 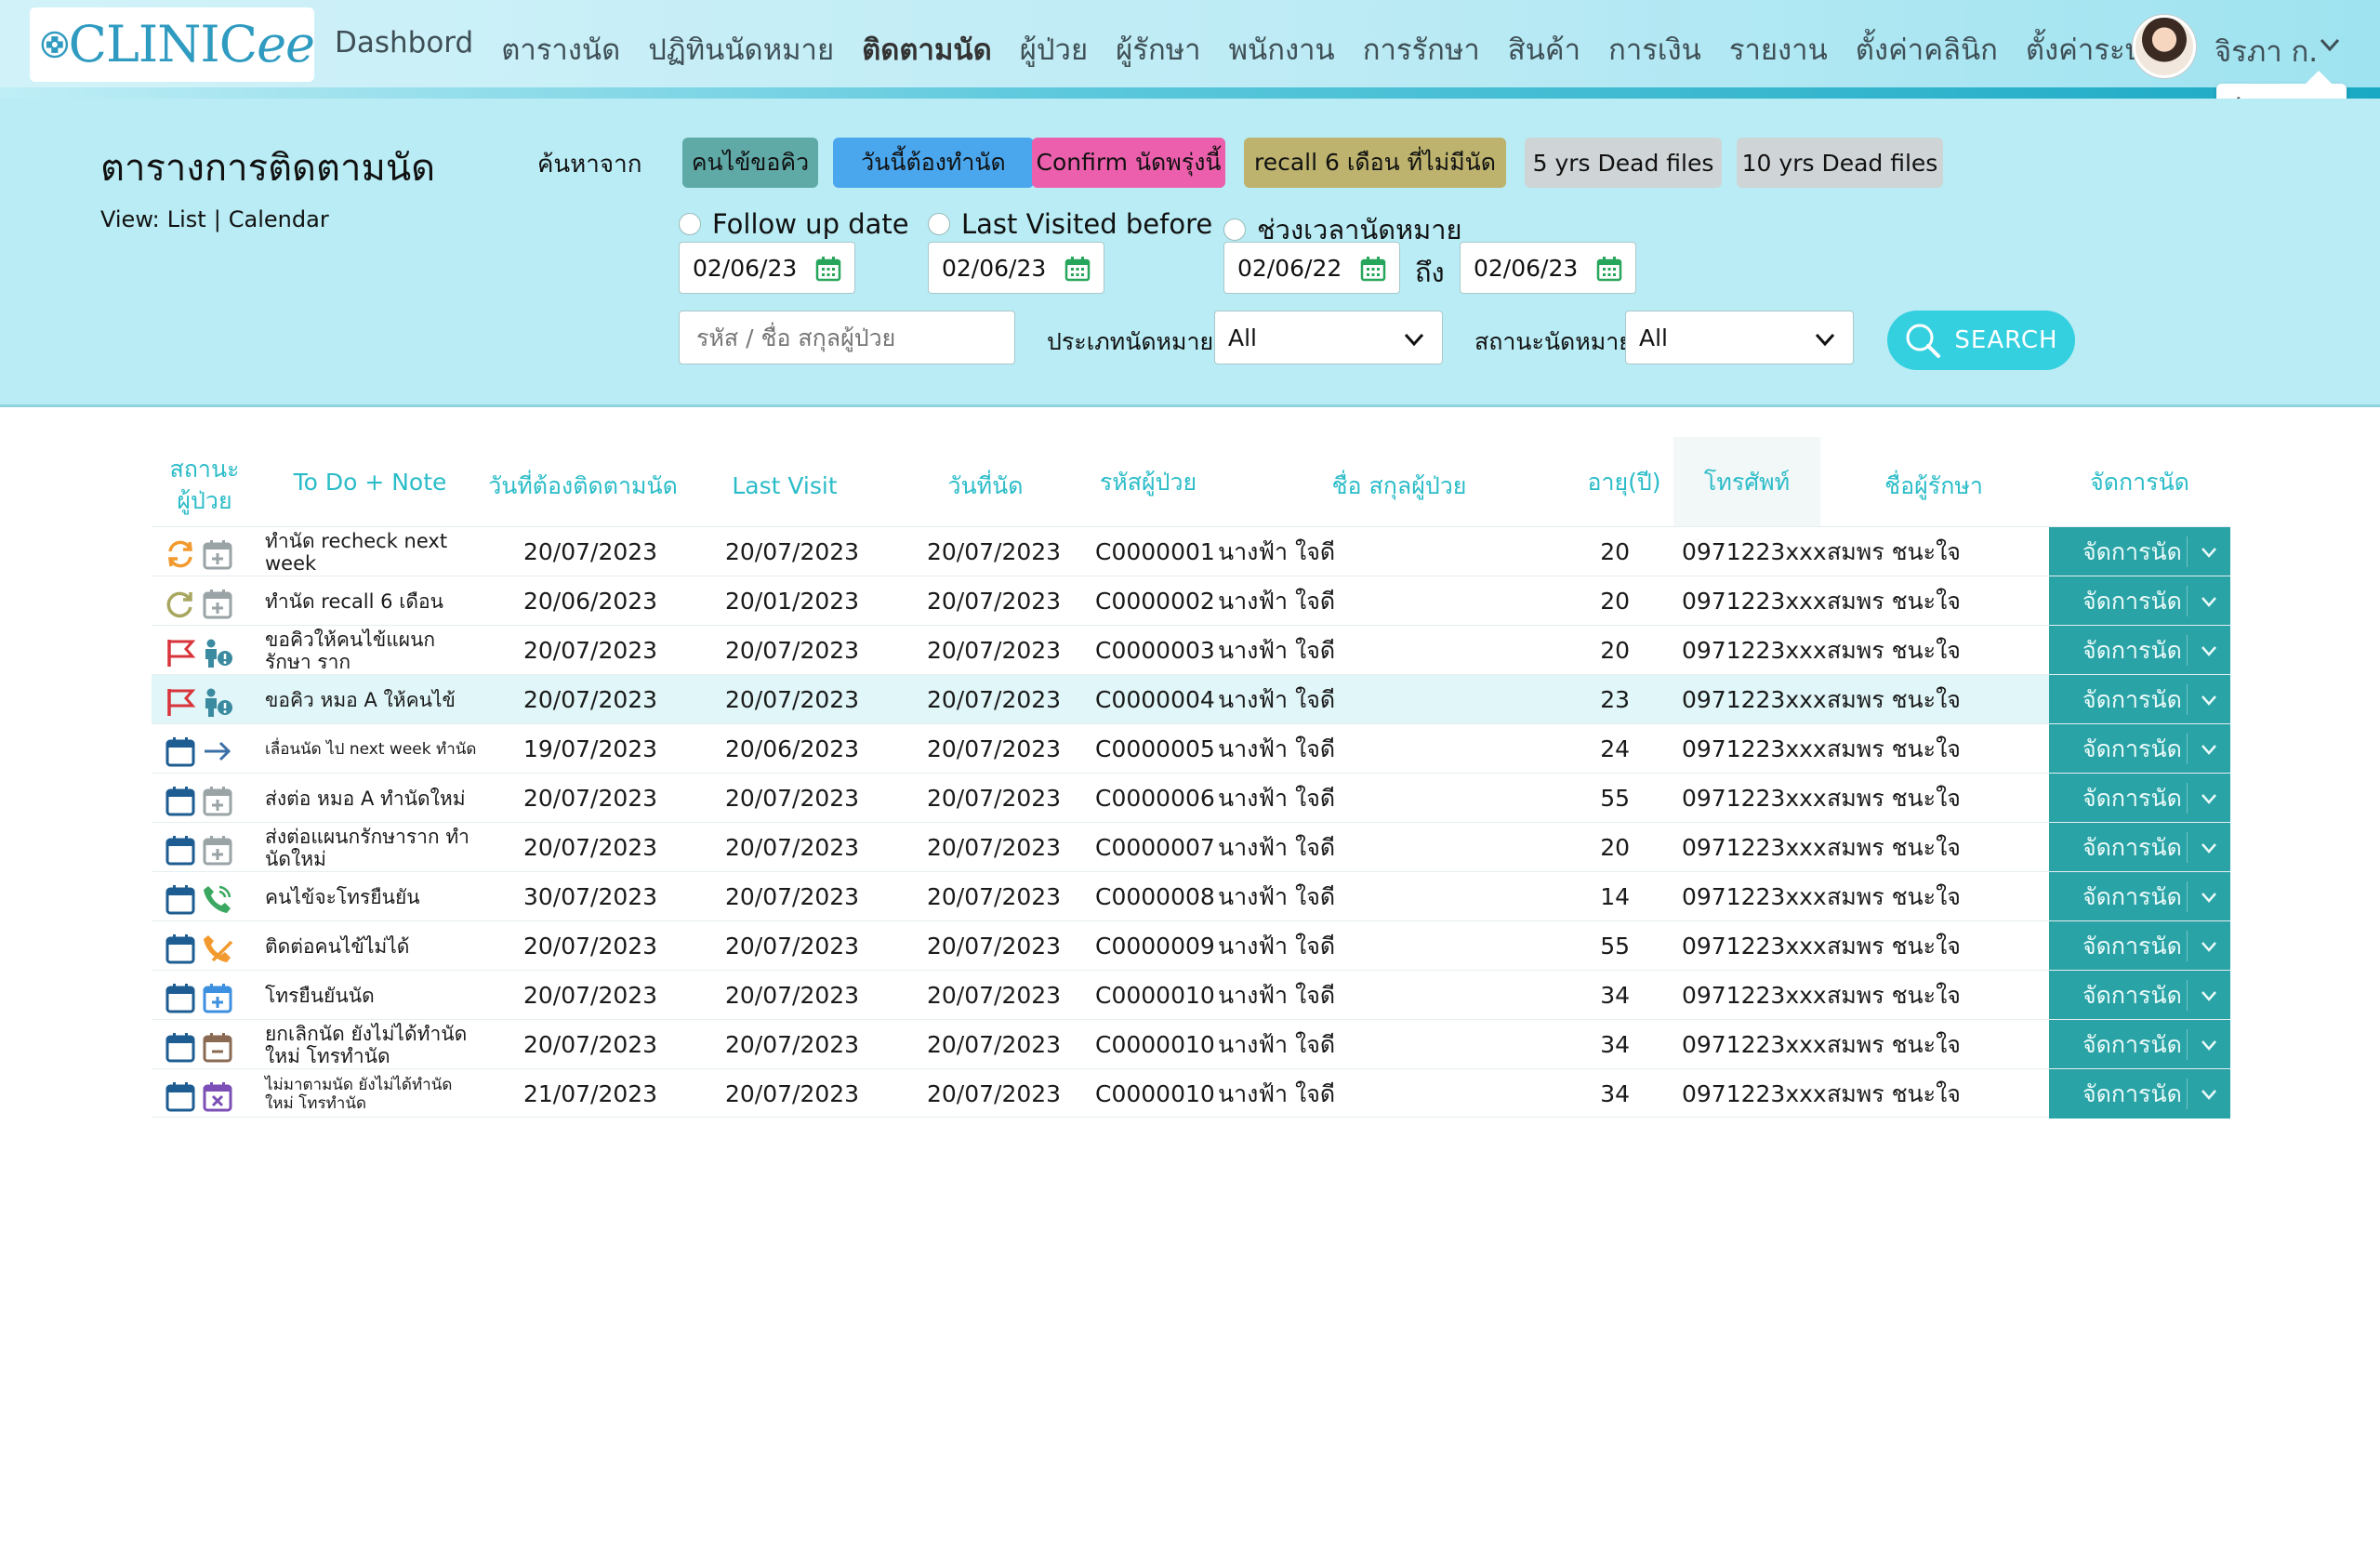 What do you see at coordinates (1375, 163) in the screenshot?
I see `filter-chip-3: recall 6 เดือน ที่ไม่มีนัด` at bounding box center [1375, 163].